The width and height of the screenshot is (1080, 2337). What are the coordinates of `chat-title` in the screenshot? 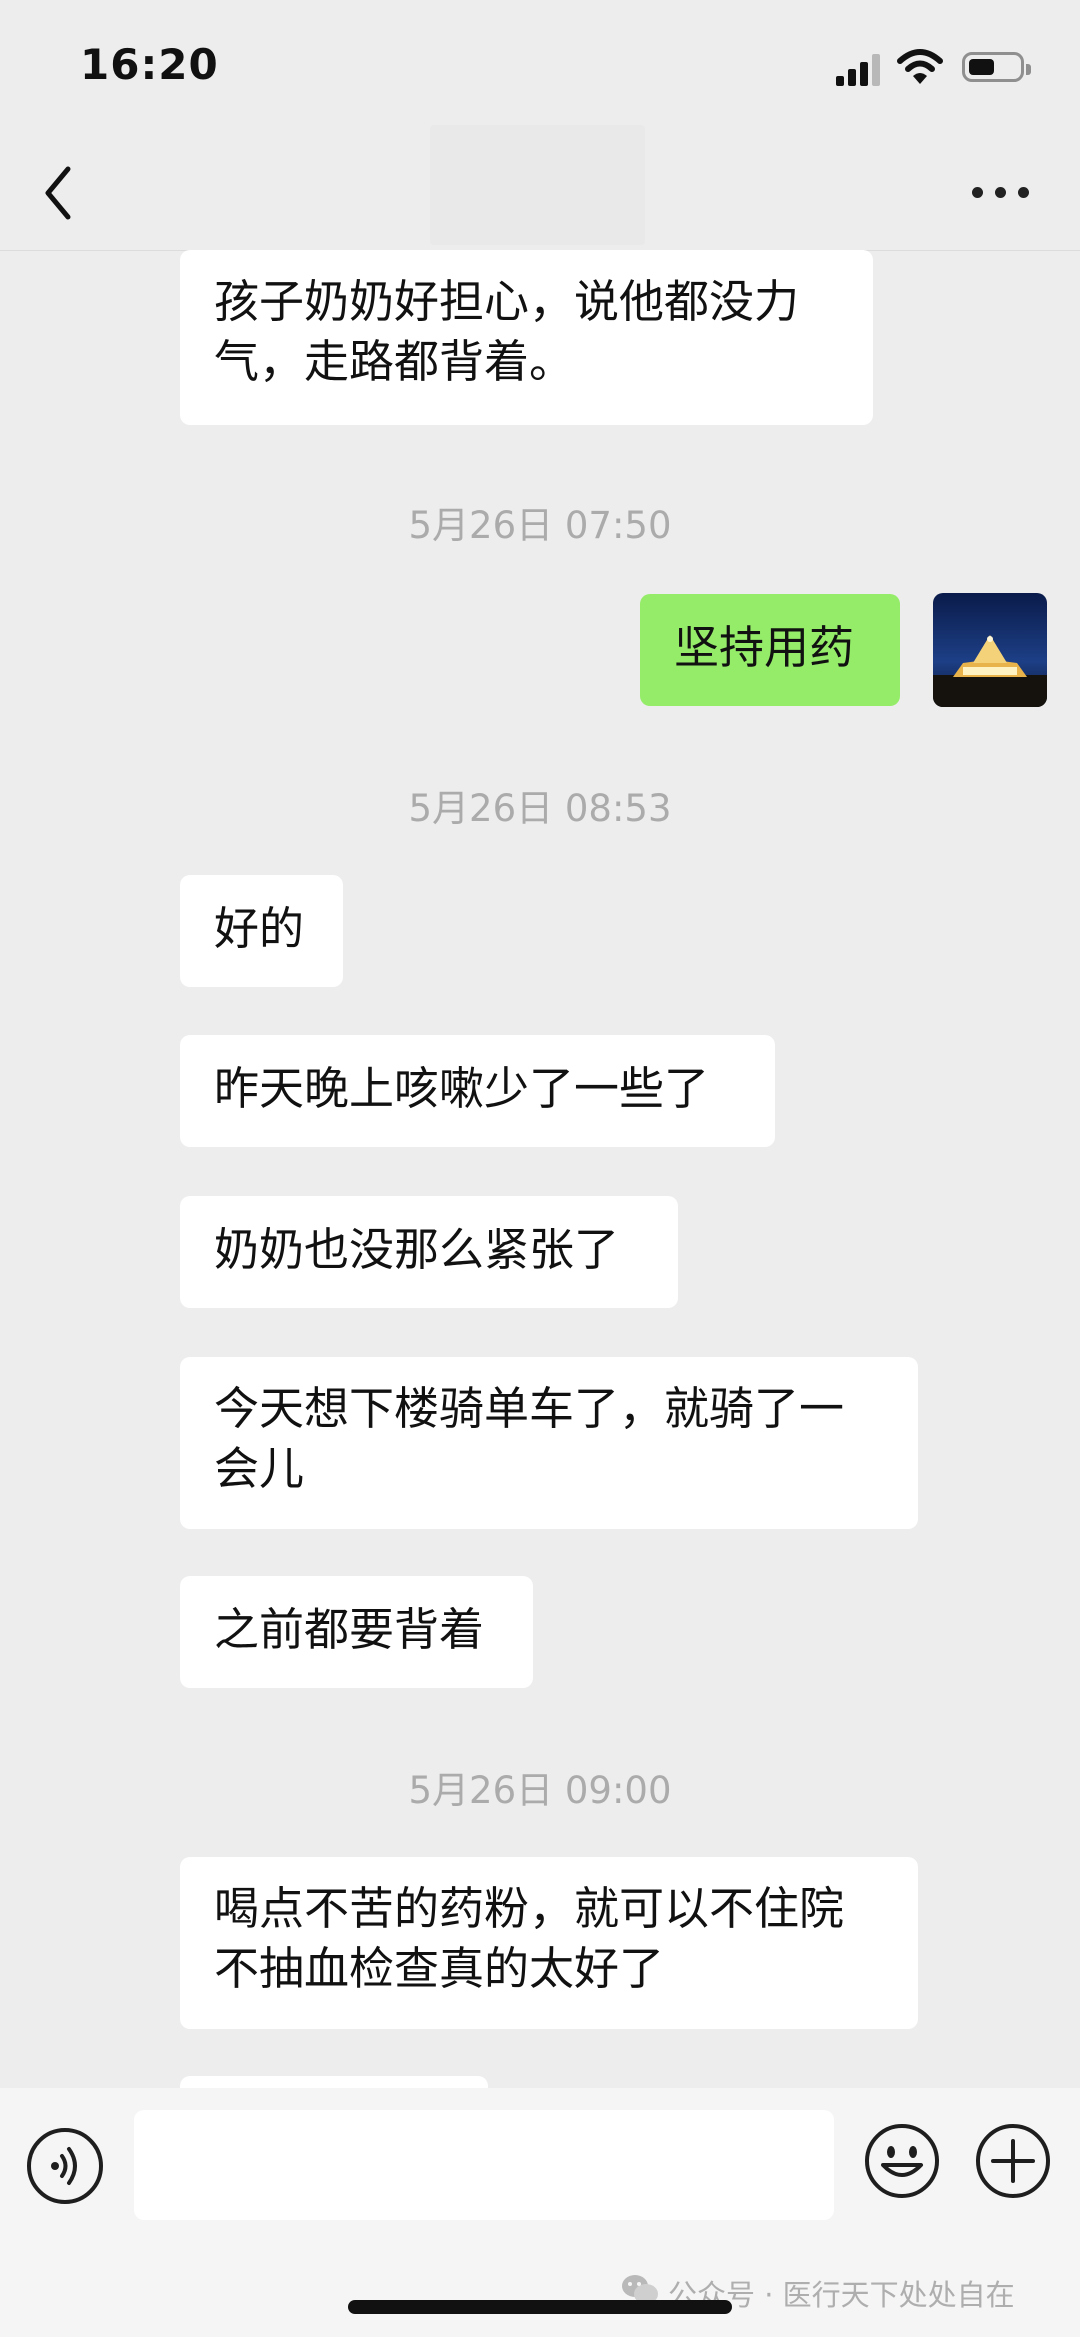 It's located at (537, 185).